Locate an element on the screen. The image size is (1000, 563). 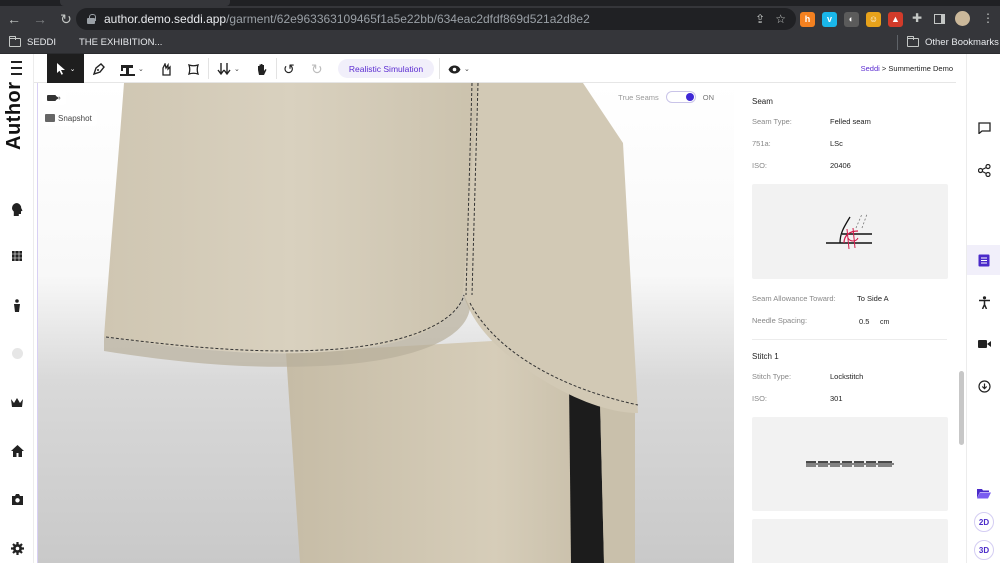
view-mode-button: ⌄ is located at coordinates (459, 69).